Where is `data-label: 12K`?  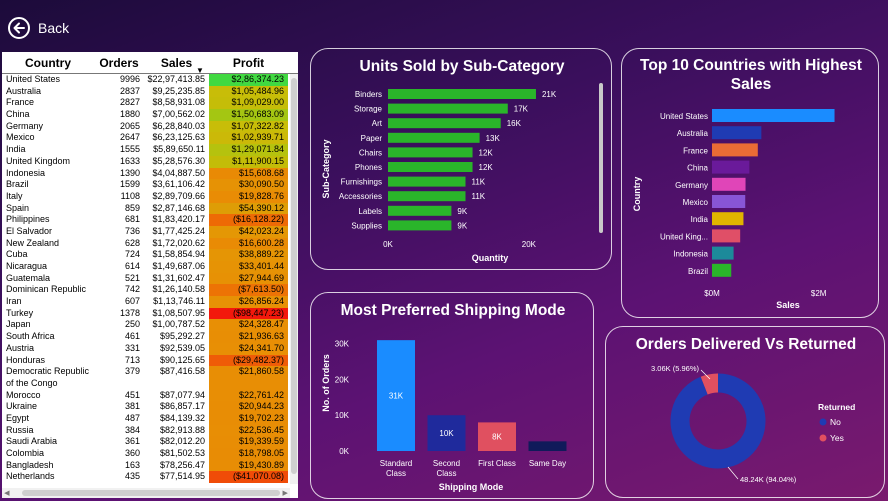
data-label: 12K is located at coordinates (486, 152).